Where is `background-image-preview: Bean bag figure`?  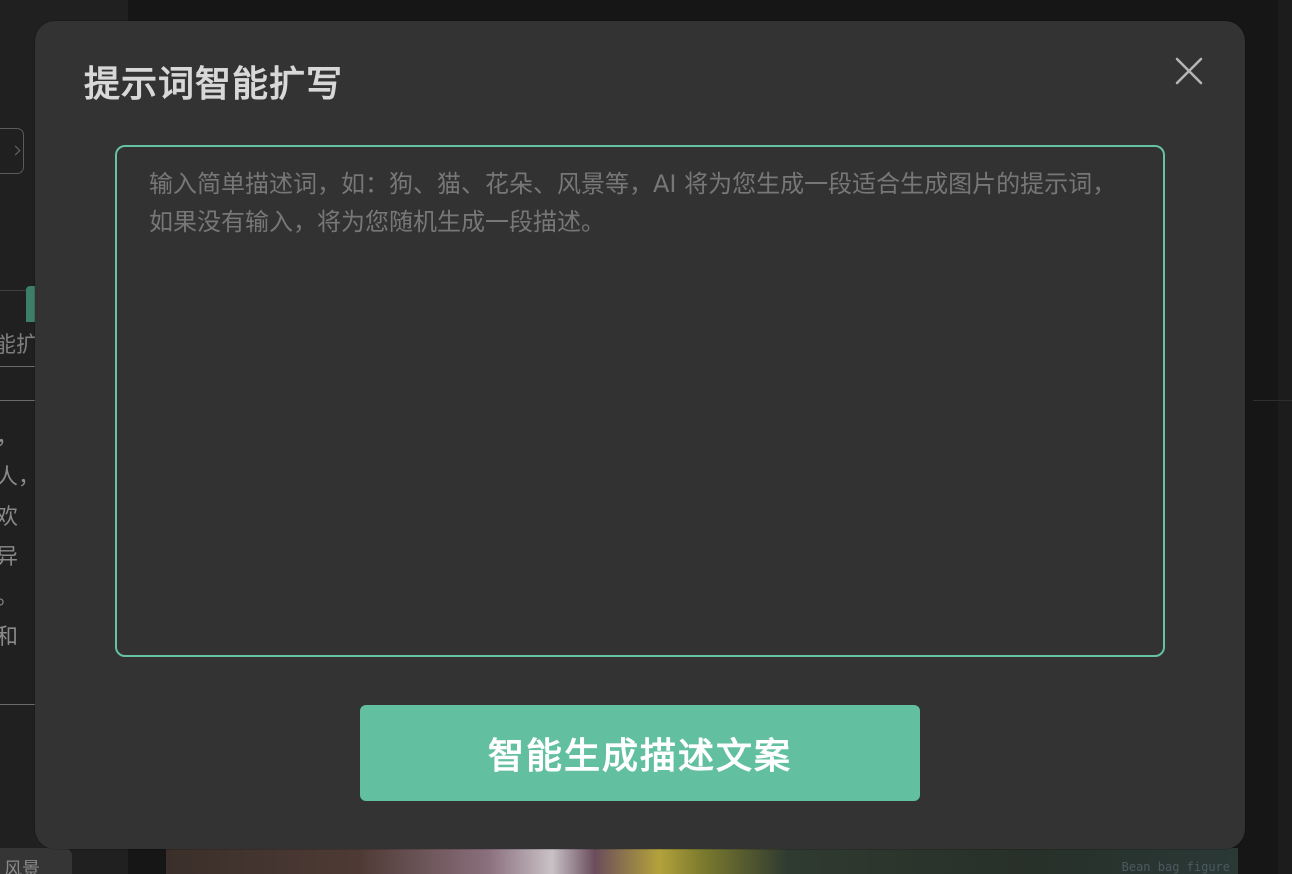 background-image-preview: Bean bag figure is located at coordinates (702, 861).